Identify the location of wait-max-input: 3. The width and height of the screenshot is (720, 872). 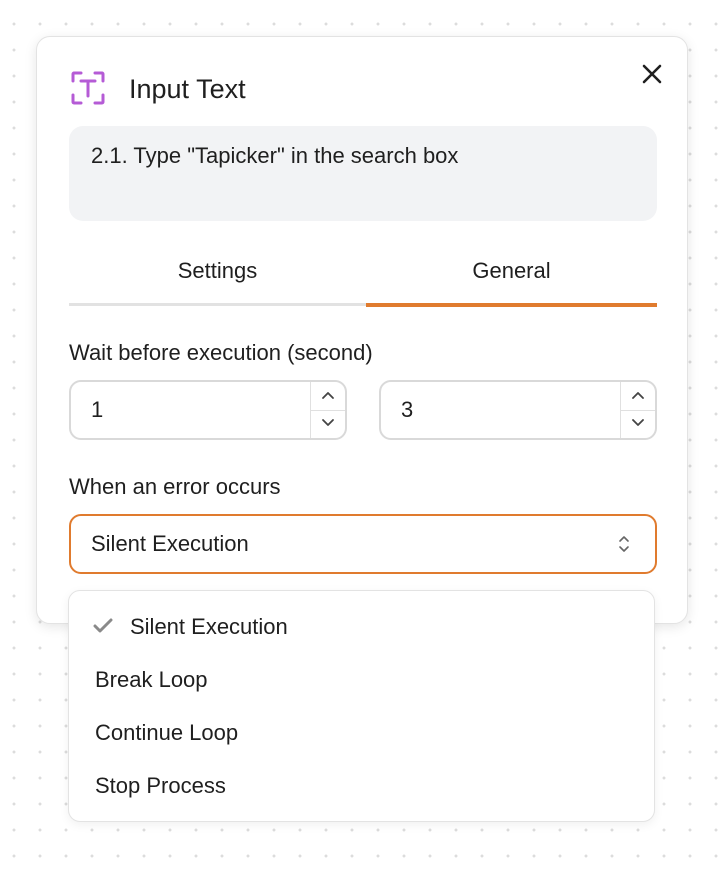
(518, 410).